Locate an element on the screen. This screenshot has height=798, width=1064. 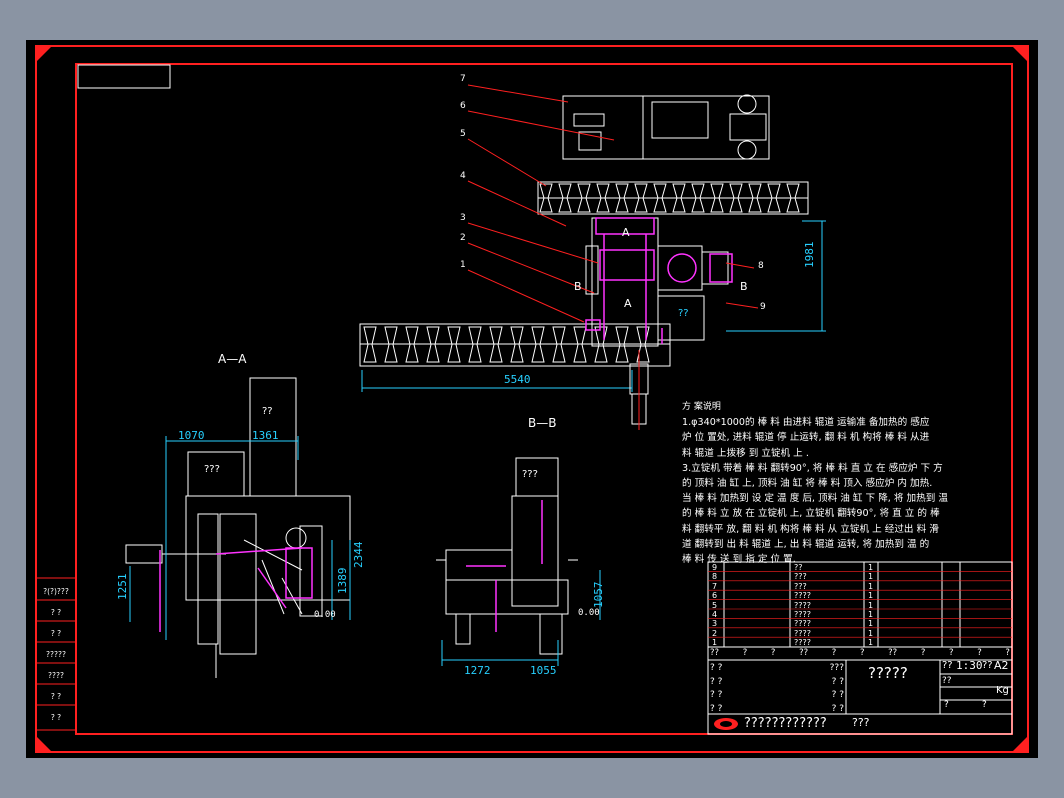
conveyor-rollers is located at coordinates (581, 273).